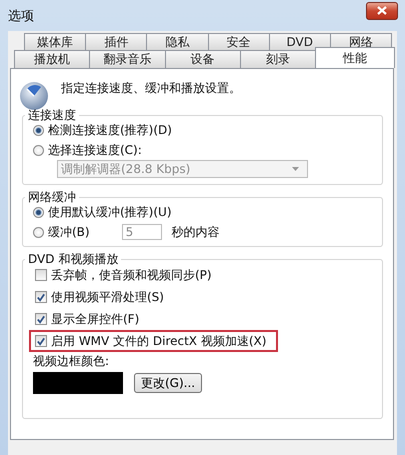 This screenshot has height=455, width=405. What do you see at coordinates (21, 16) in the screenshot?
I see `window-title: 选项` at bounding box center [21, 16].